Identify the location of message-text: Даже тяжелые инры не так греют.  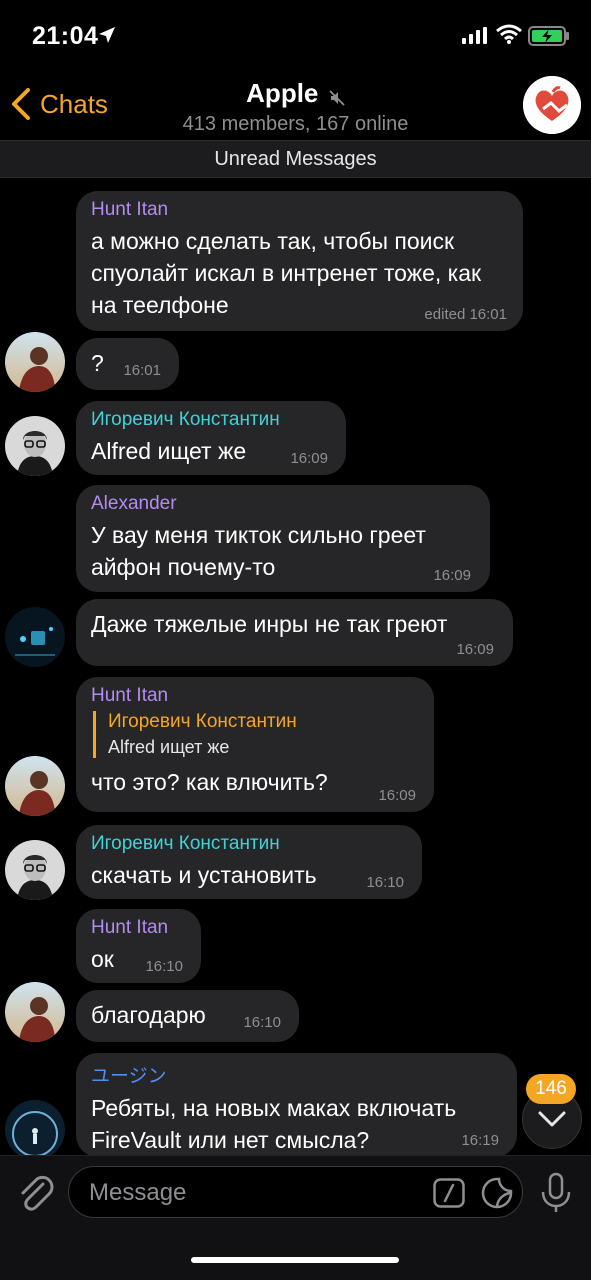
(269, 624).